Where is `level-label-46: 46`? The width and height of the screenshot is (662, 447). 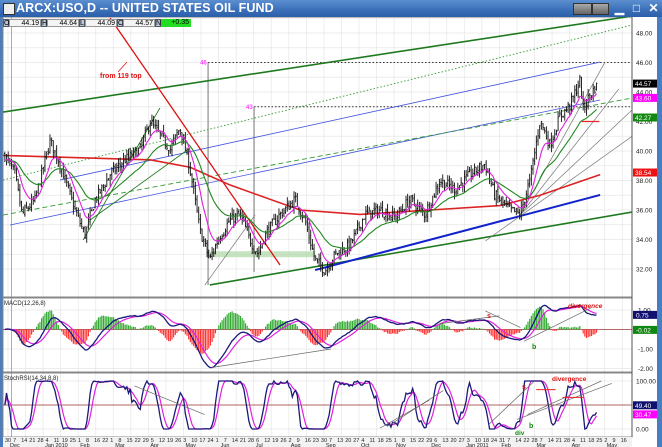 level-label-46: 46 is located at coordinates (203, 64).